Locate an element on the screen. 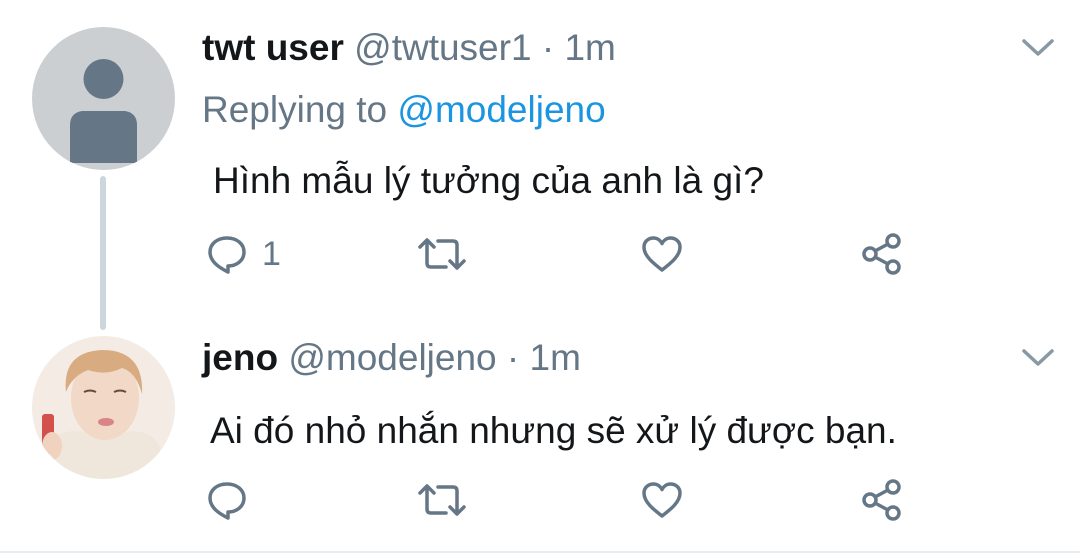 The height and width of the screenshot is (557, 1080). replying-to: Replying to @modeljeno is located at coordinates (404, 110).